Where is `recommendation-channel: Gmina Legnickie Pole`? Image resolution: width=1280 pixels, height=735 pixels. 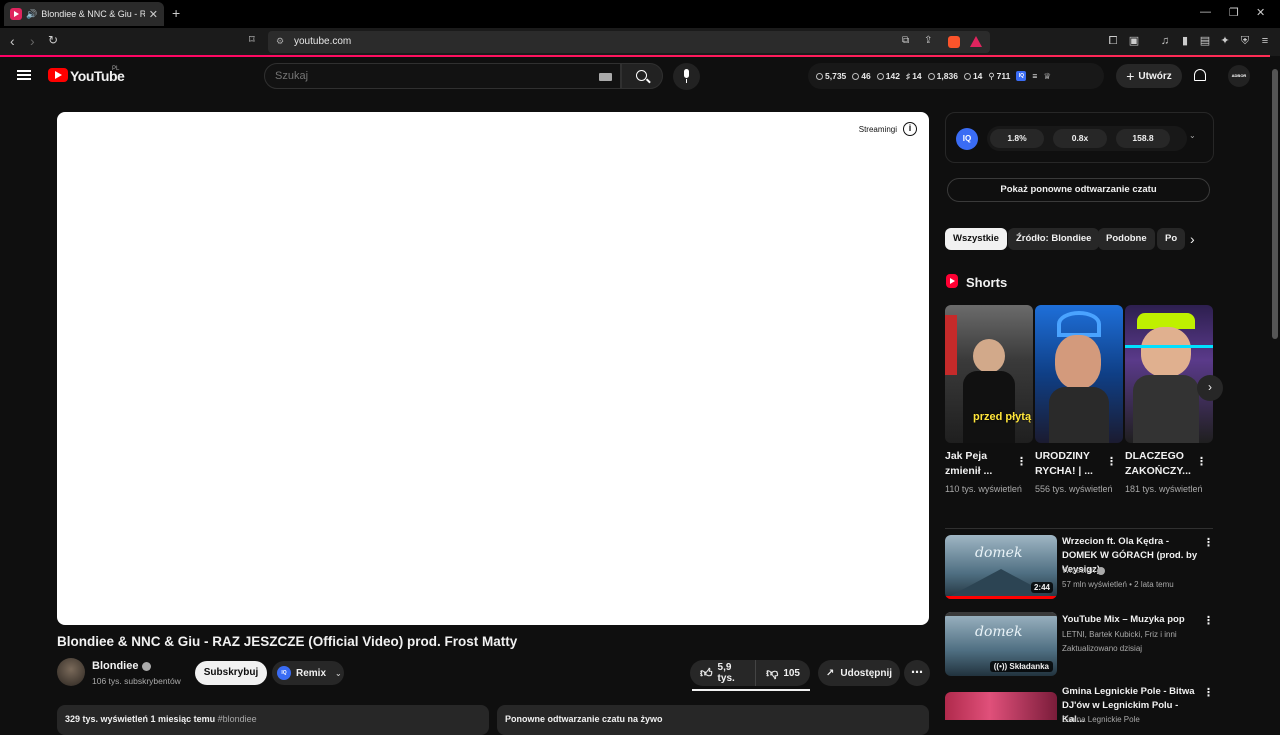 recommendation-channel: Gmina Legnickie Pole is located at coordinates (1132, 720).